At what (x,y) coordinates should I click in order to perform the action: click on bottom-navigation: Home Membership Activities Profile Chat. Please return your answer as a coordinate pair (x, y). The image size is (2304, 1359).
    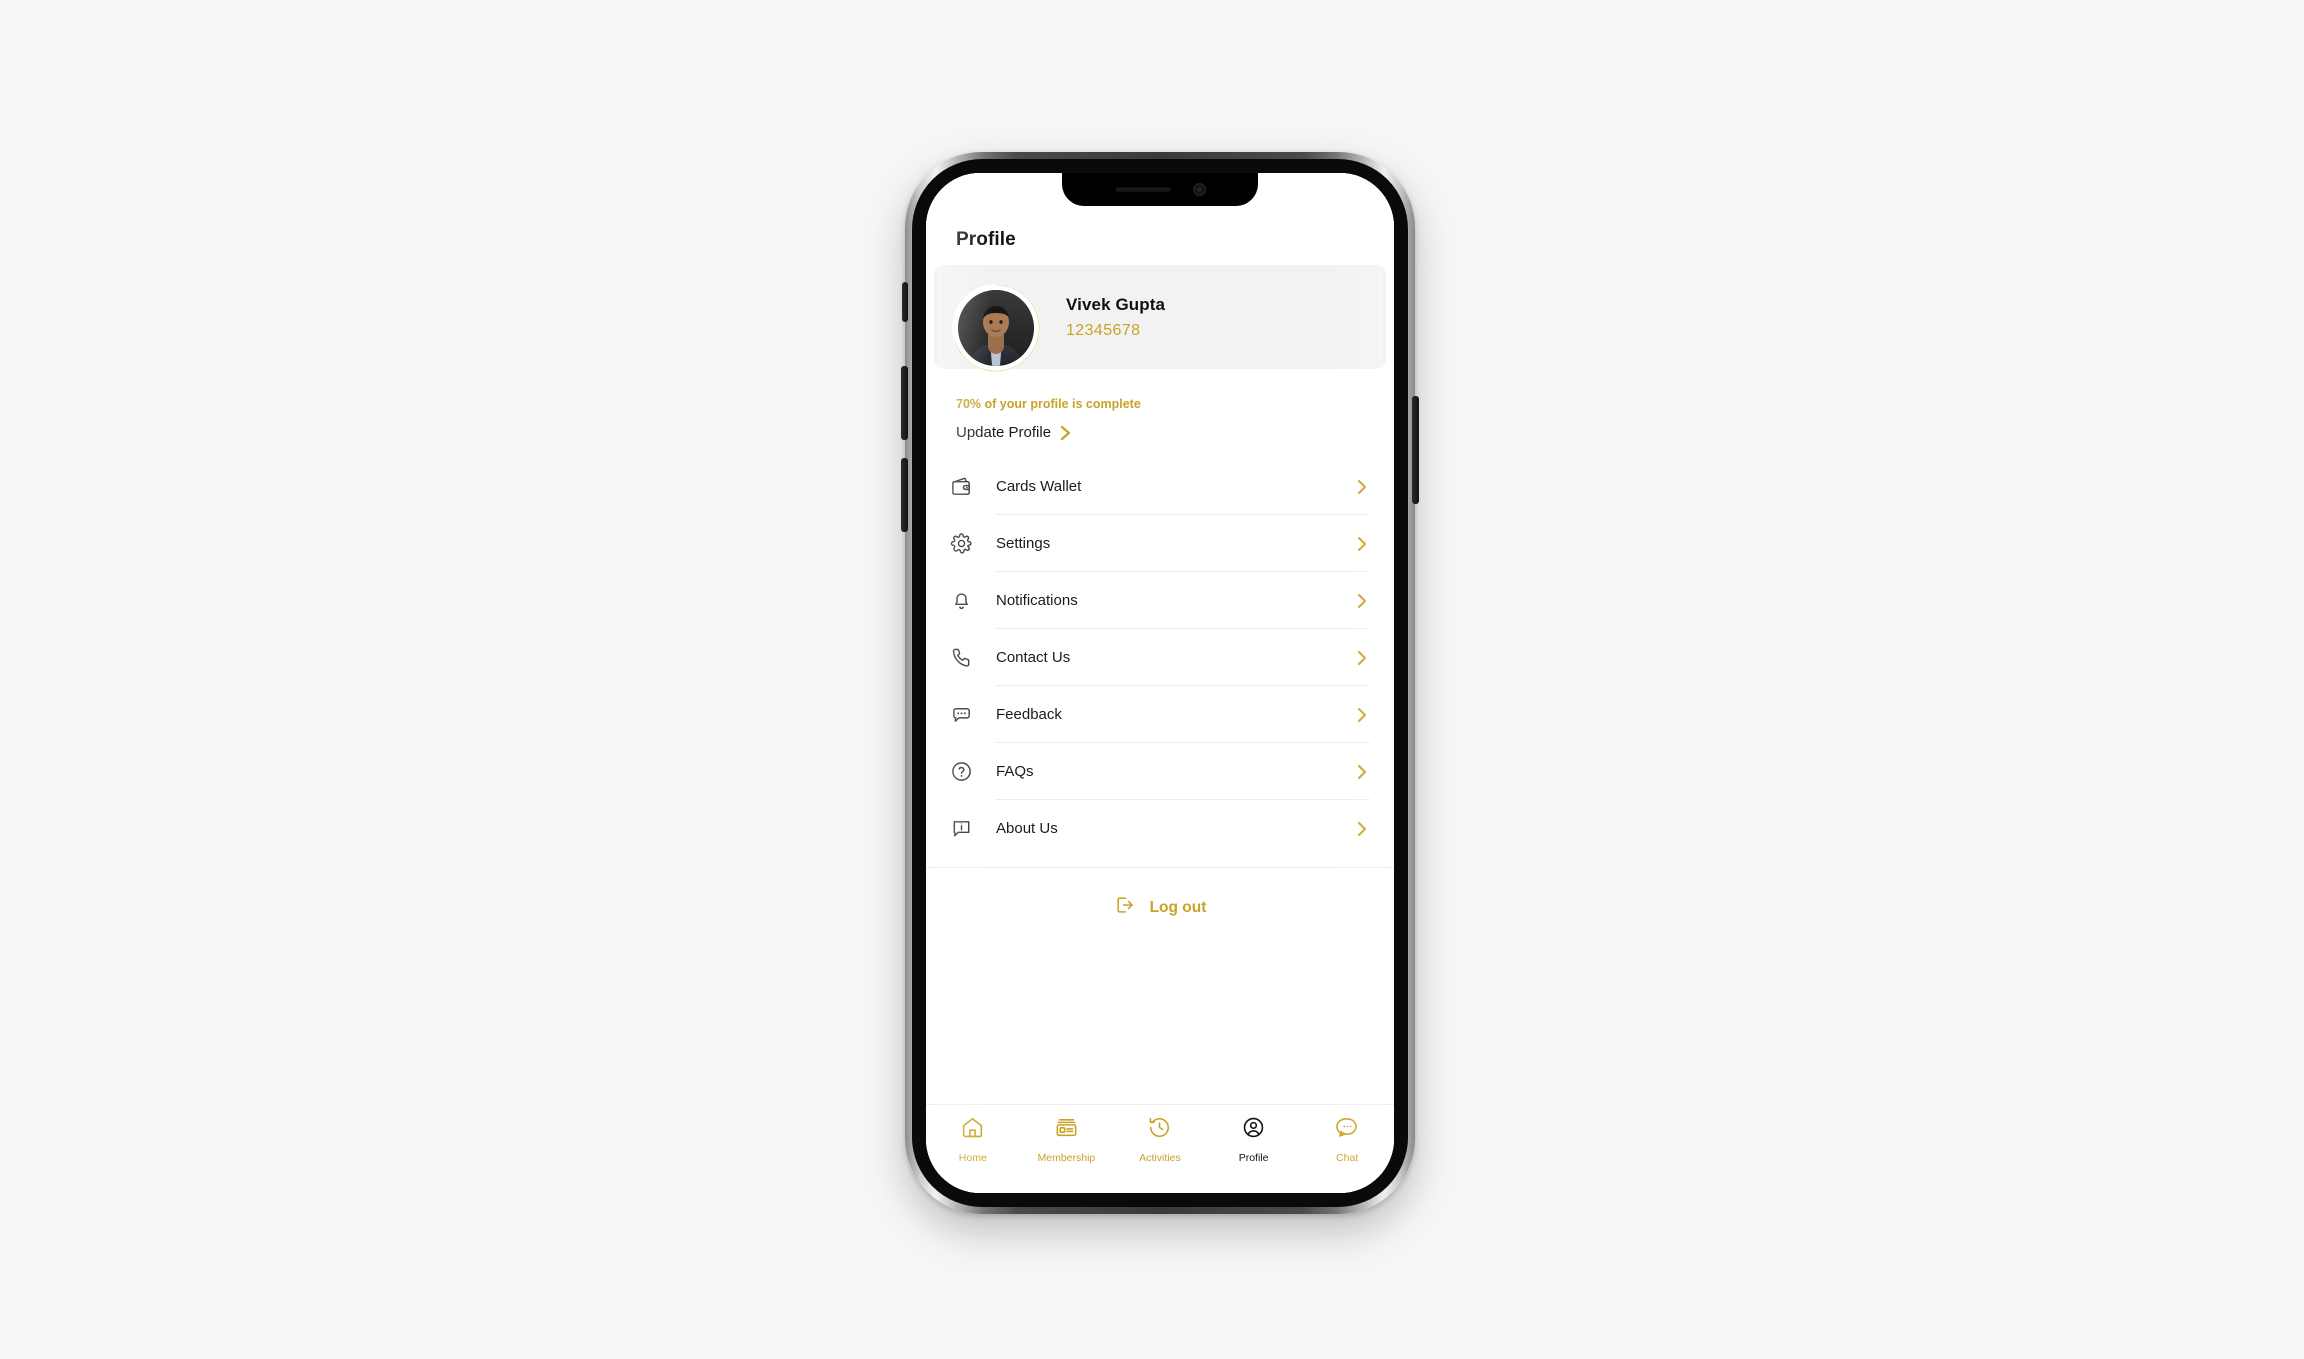
    Looking at the image, I should click on (1160, 1148).